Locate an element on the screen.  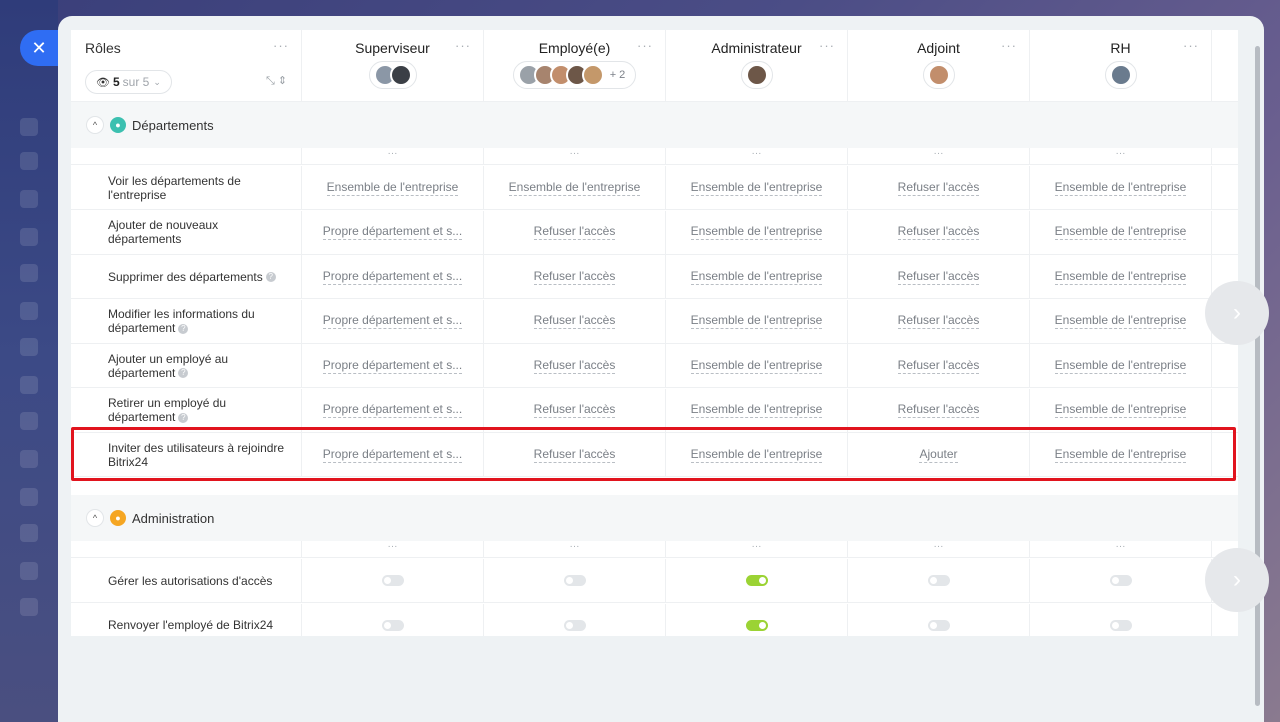
collapse-expand-icon: ⤡ ⇕ is located at coordinates (276, 81).